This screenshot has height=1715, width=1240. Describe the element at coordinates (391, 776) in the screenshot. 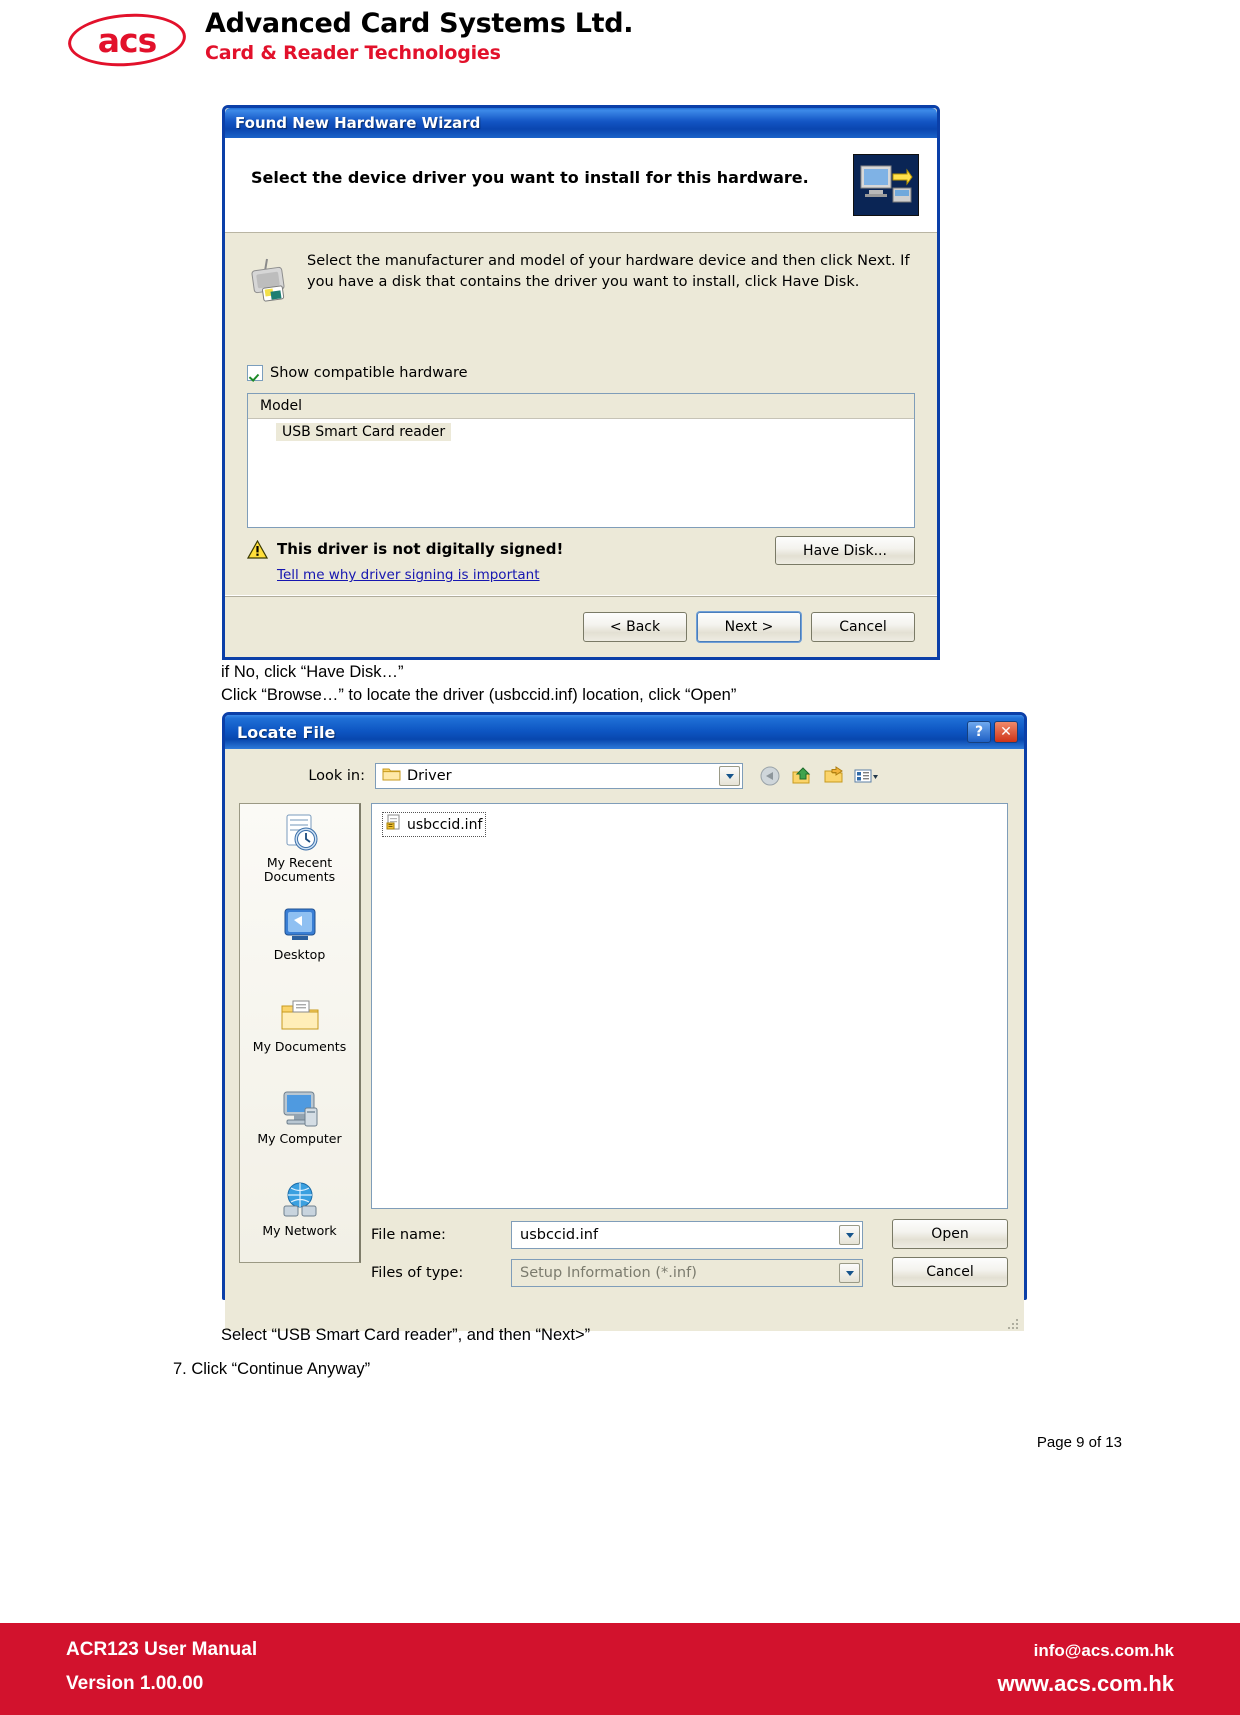

I see `folder-icon` at that location.